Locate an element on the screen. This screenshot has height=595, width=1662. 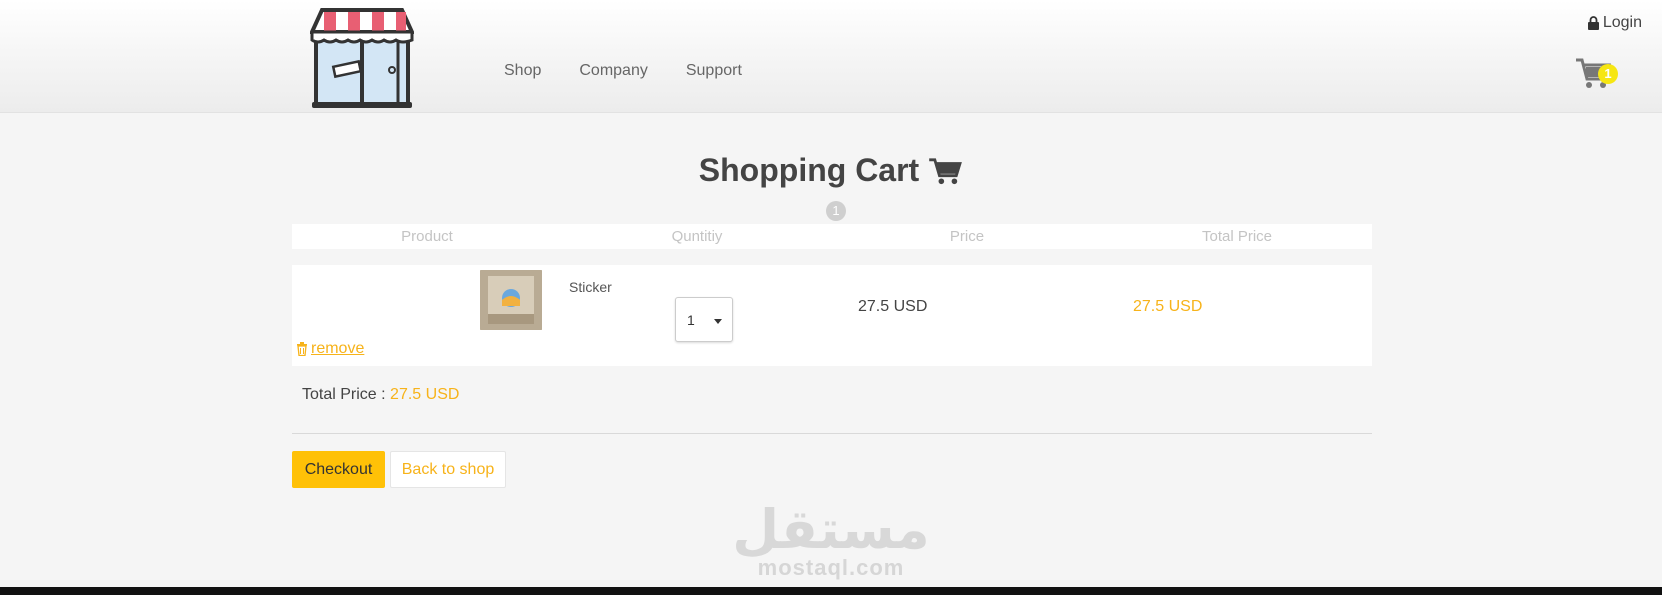
row-total-price: 27.5 USD is located at coordinates (1168, 306).